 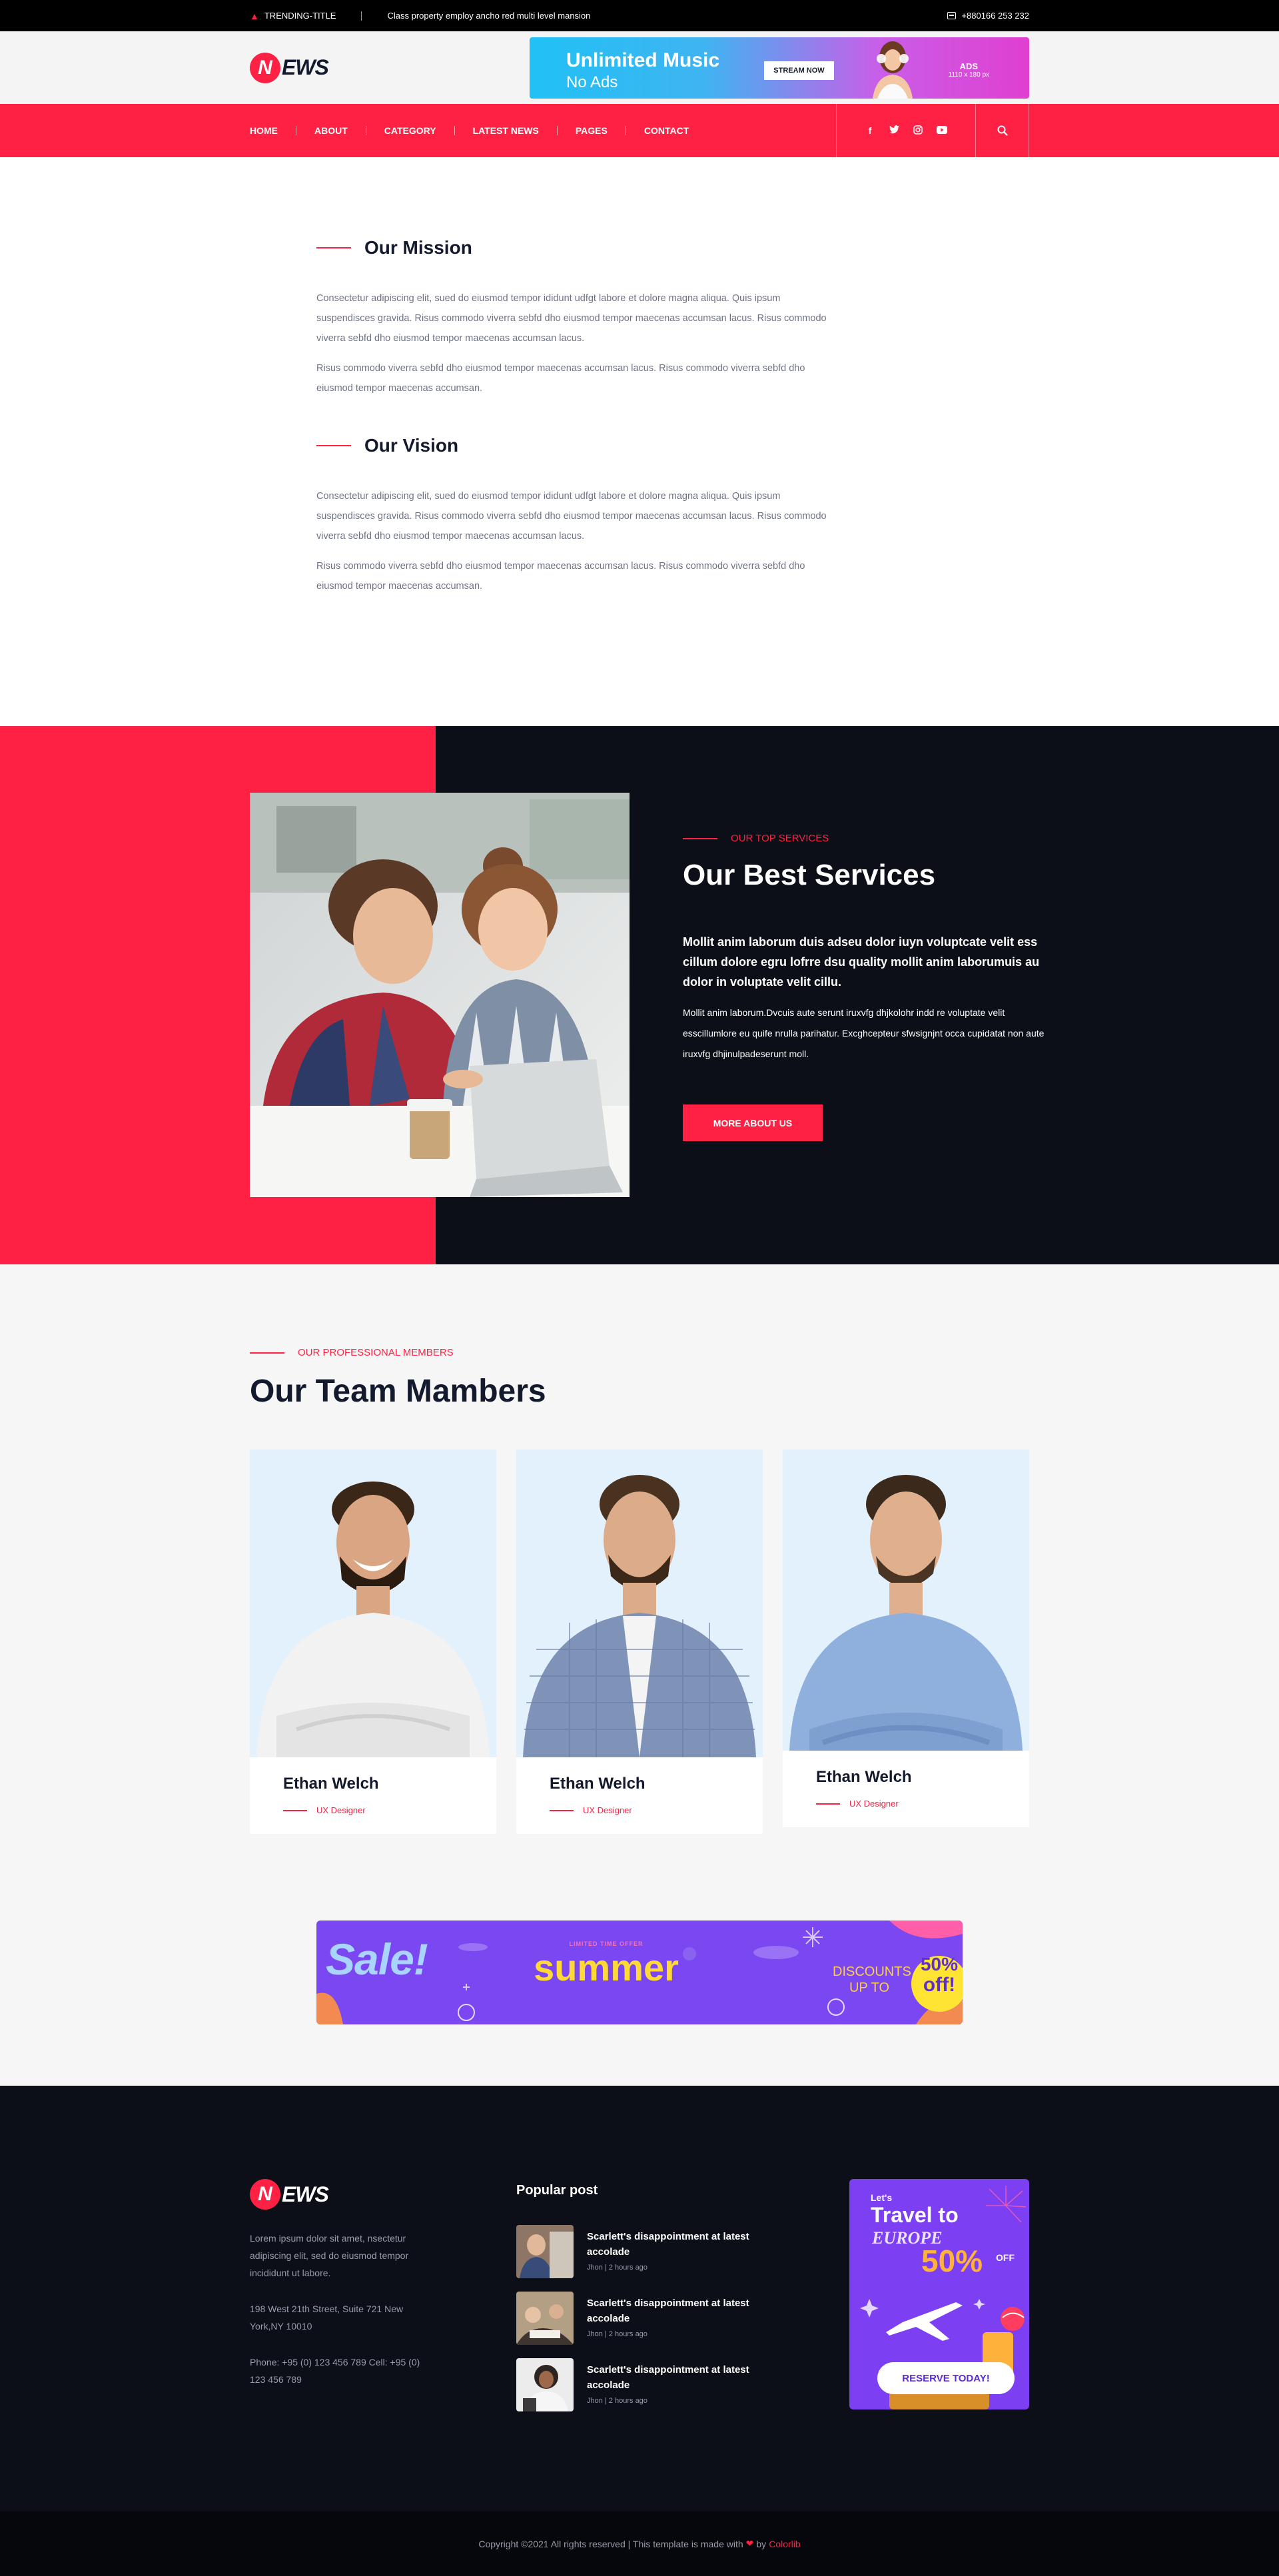 What do you see at coordinates (894, 131) in the screenshot?
I see `twitter-icon` at bounding box center [894, 131].